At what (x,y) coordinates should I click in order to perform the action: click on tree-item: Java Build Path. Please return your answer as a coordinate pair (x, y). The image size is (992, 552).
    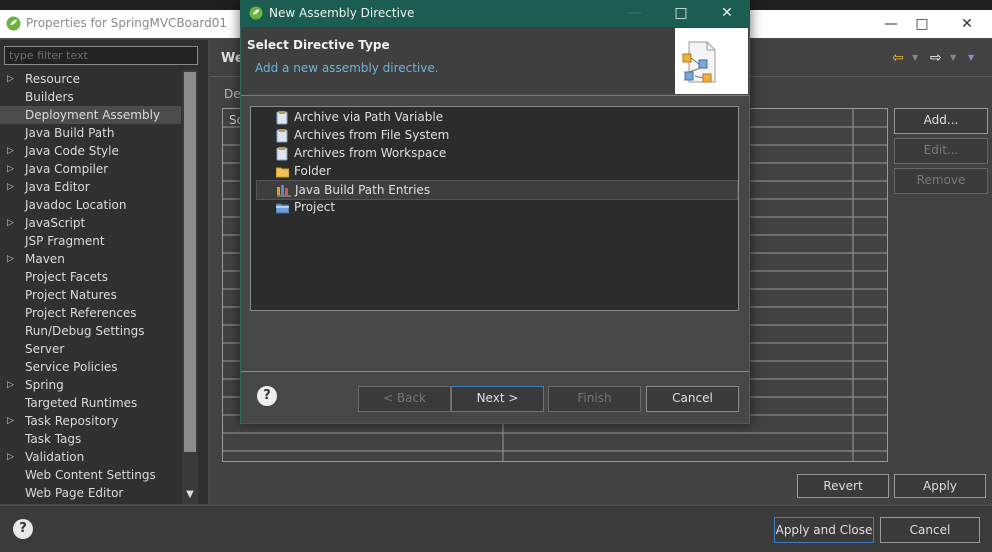
    Looking at the image, I should click on (90, 133).